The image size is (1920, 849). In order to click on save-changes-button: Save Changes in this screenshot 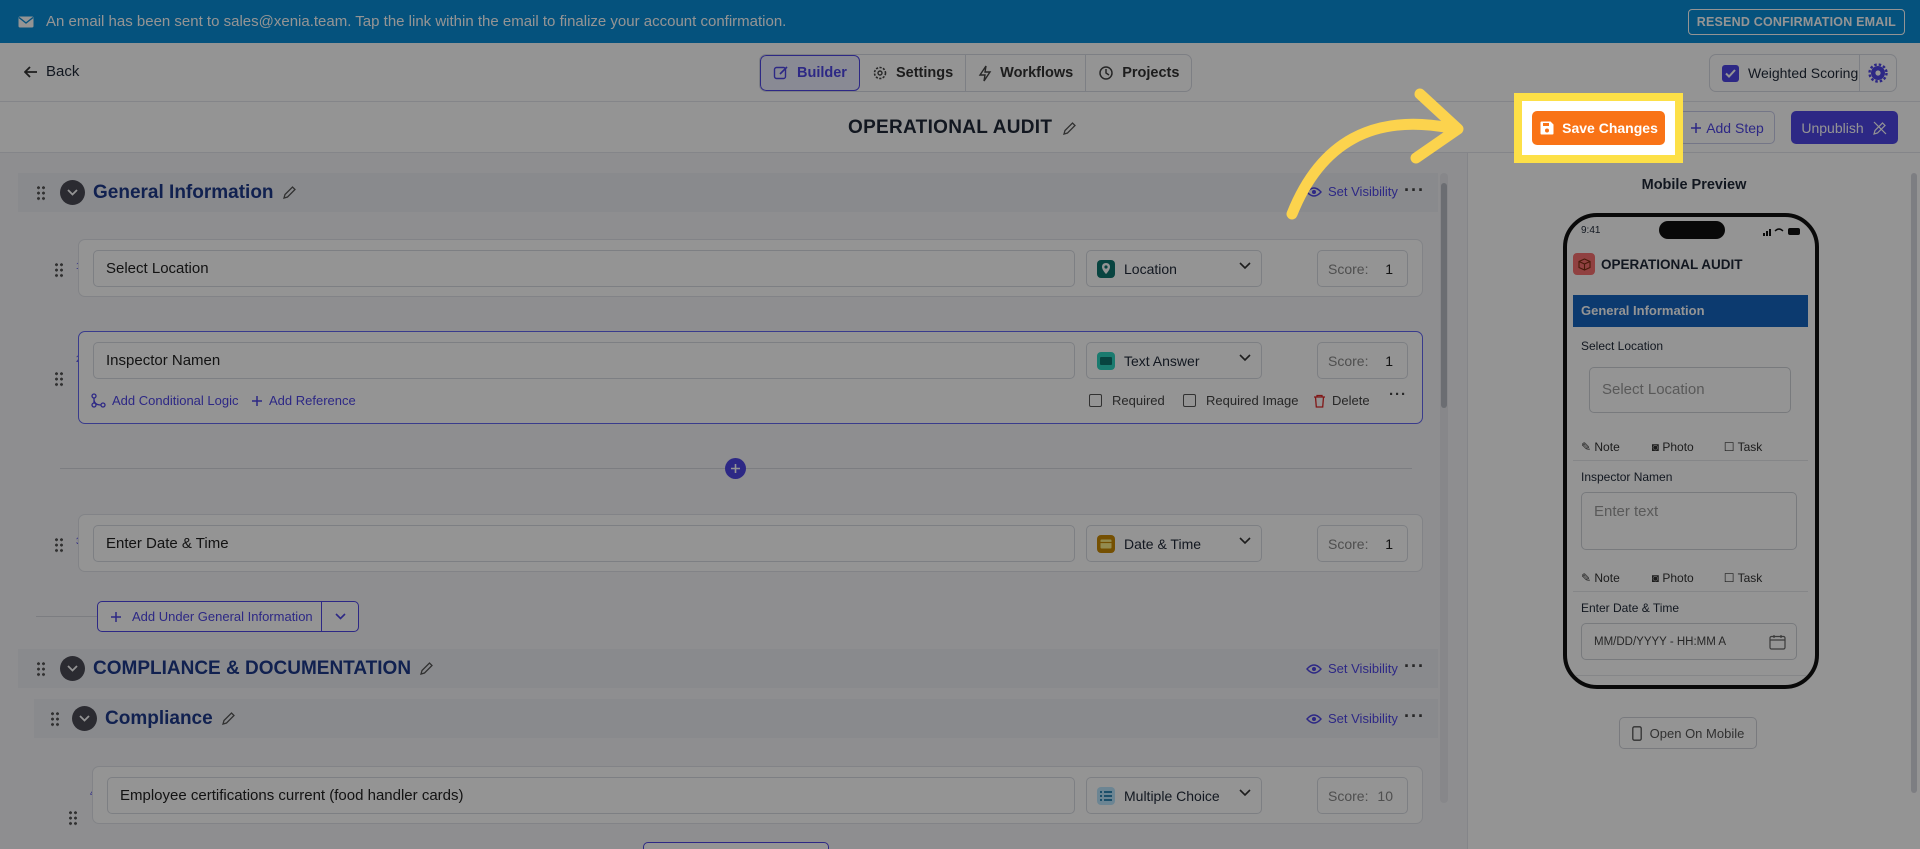, I will do `click(1598, 128)`.